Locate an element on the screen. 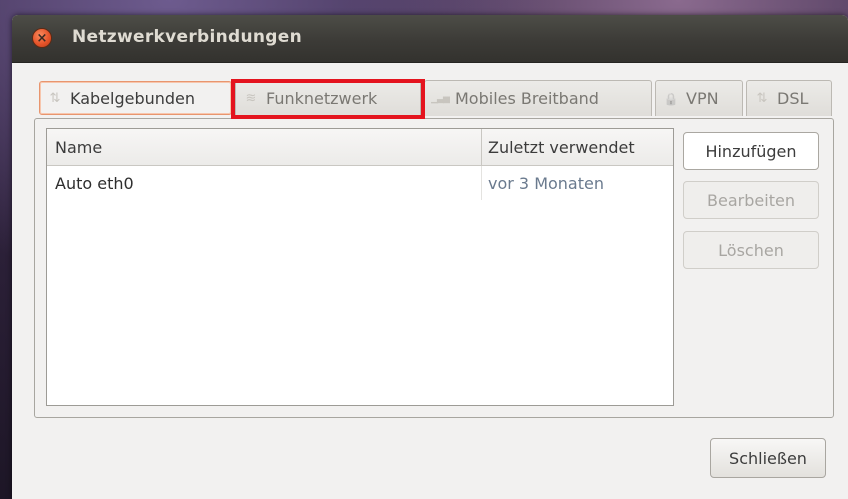 The width and height of the screenshot is (848, 499). tab-label: Kabelgebunden is located at coordinates (133, 98).